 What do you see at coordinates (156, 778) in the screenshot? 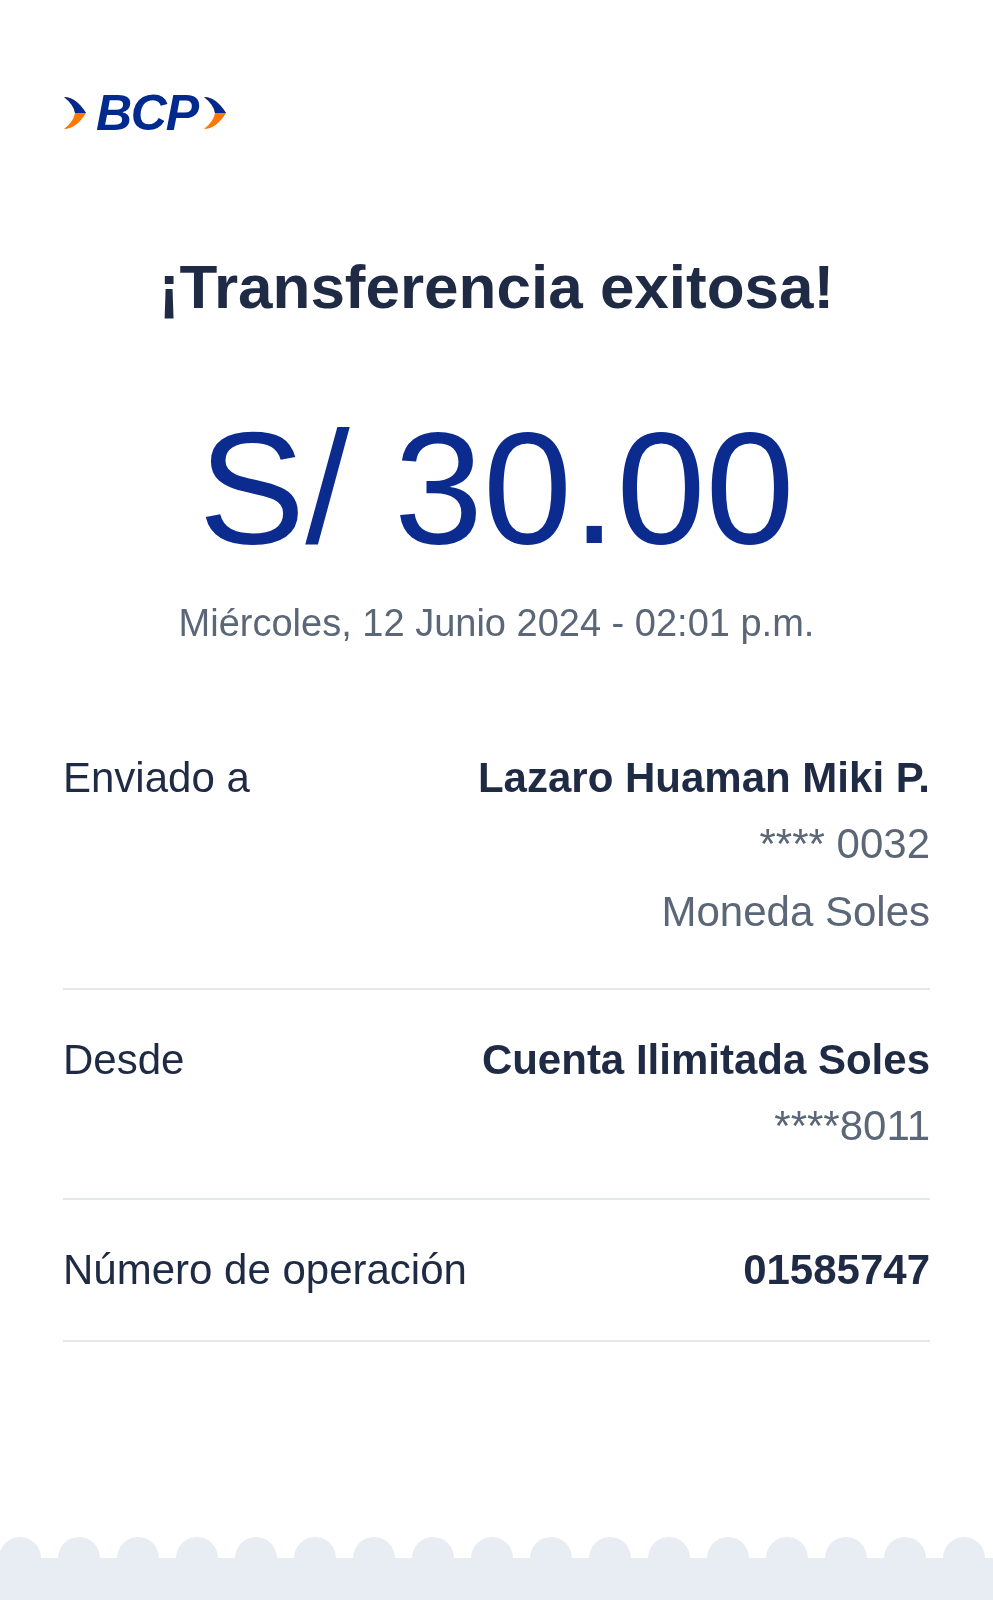
I see `detail-label: Enviado a` at bounding box center [156, 778].